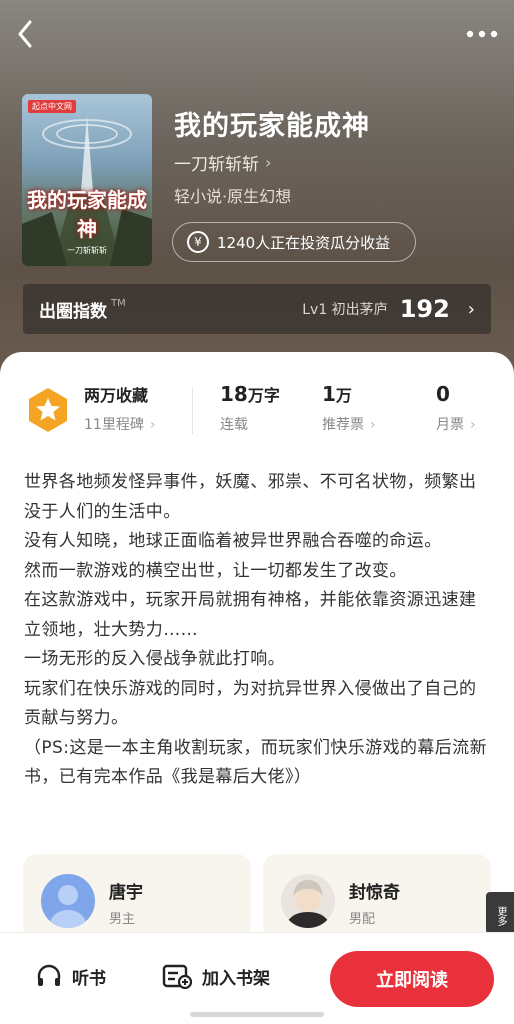  What do you see at coordinates (114, 425) in the screenshot?
I see `milestone-sub: 11里程碑` at bounding box center [114, 425].